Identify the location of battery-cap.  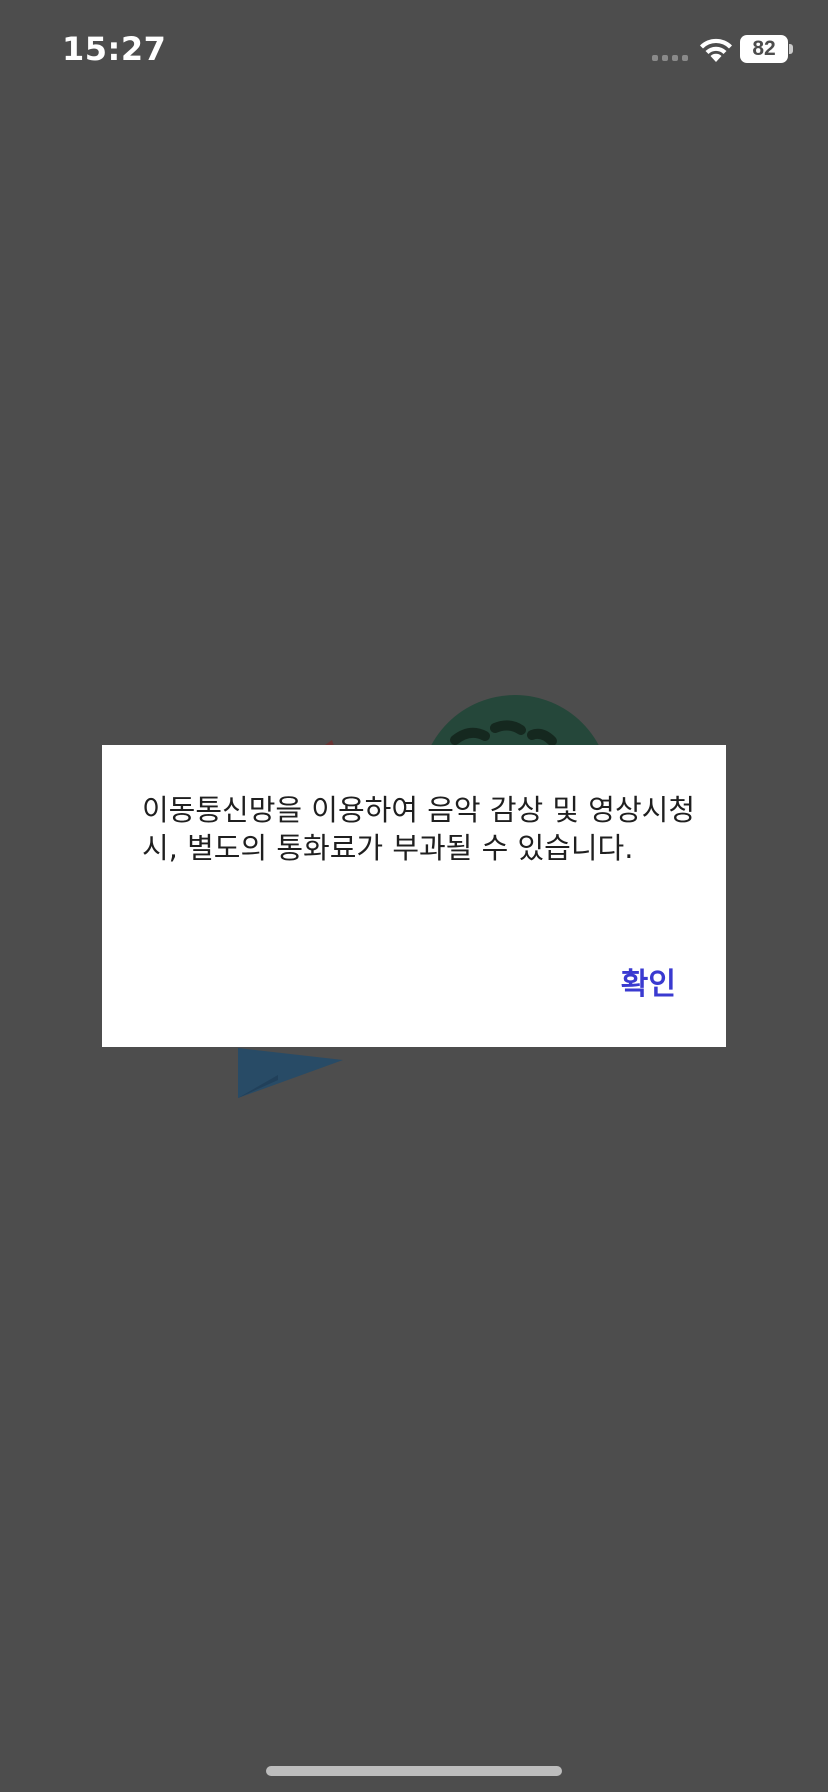
(791, 49).